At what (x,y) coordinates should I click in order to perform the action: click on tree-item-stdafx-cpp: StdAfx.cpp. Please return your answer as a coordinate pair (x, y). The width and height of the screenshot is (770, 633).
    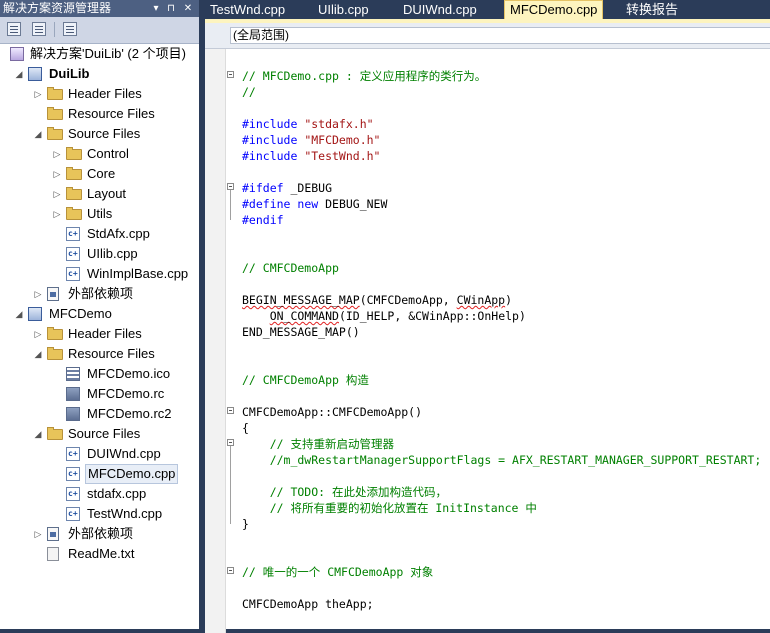
    Looking at the image, I should click on (99, 234).